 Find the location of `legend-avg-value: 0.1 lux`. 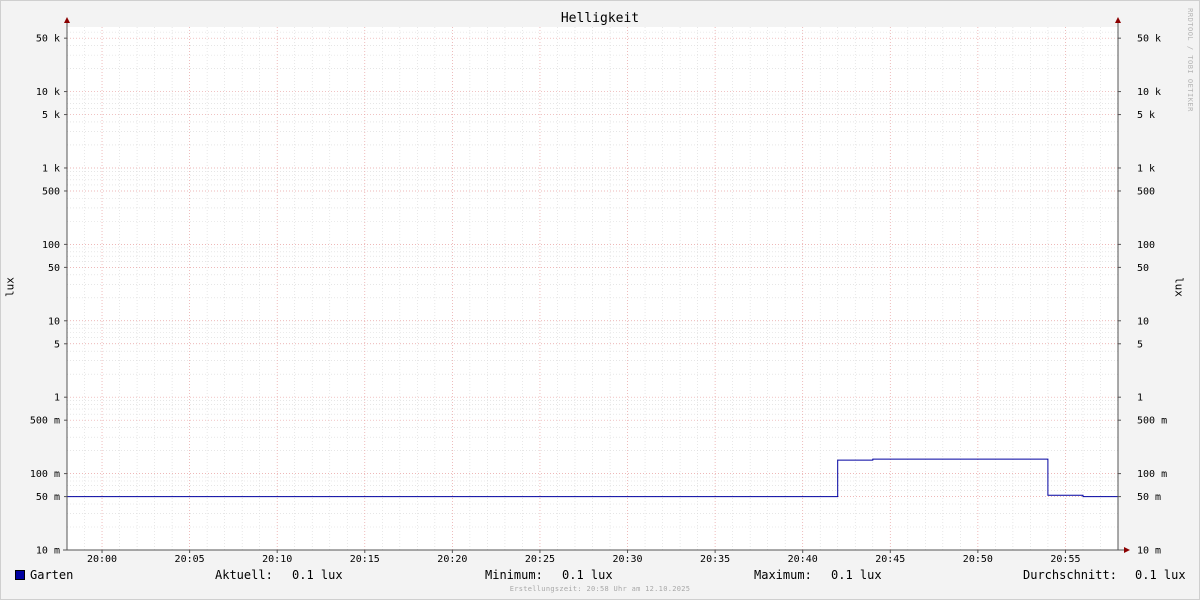

legend-avg-value: 0.1 lux is located at coordinates (1160, 575).